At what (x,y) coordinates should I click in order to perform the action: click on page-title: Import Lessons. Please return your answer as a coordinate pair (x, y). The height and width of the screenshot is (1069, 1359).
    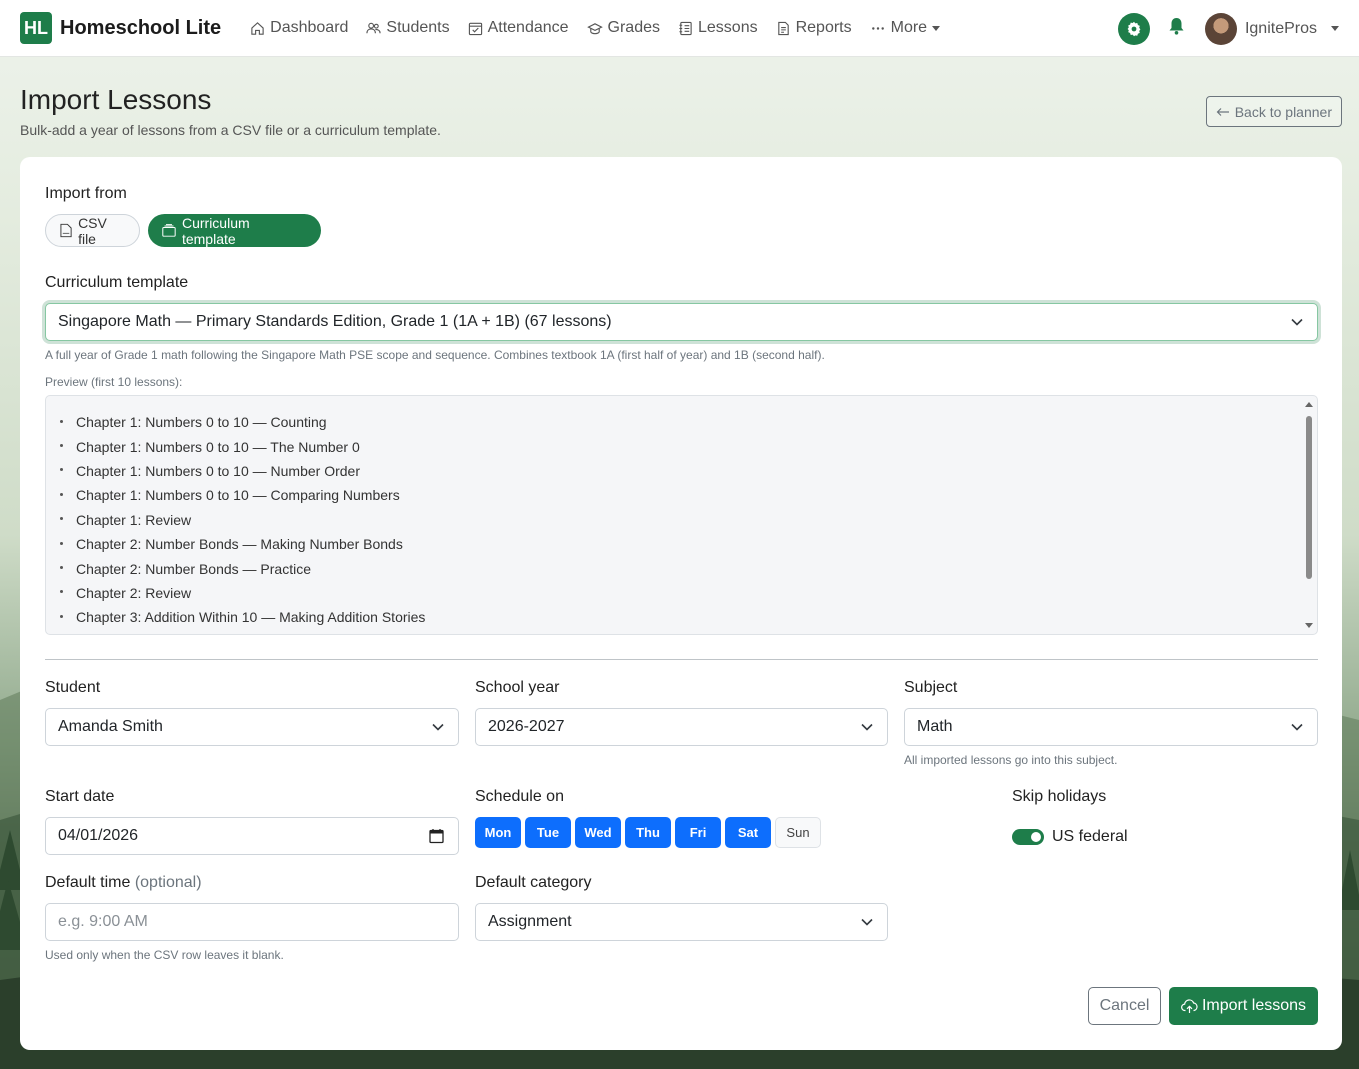
    Looking at the image, I should click on (116, 99).